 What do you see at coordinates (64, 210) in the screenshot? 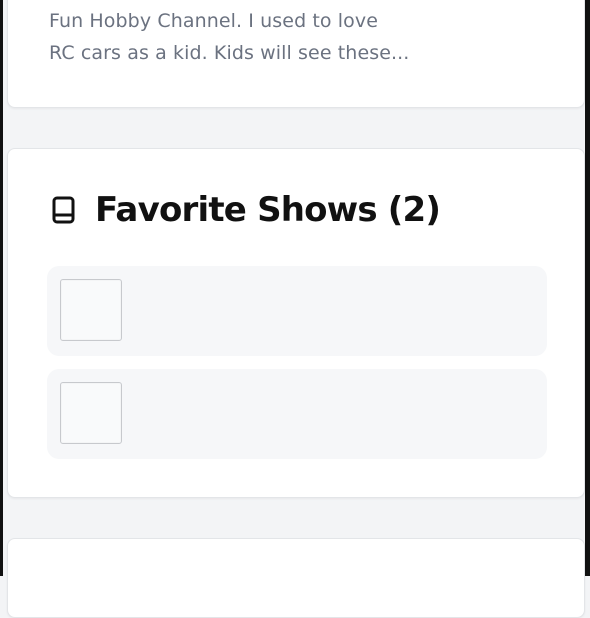
I see `book-icon` at bounding box center [64, 210].